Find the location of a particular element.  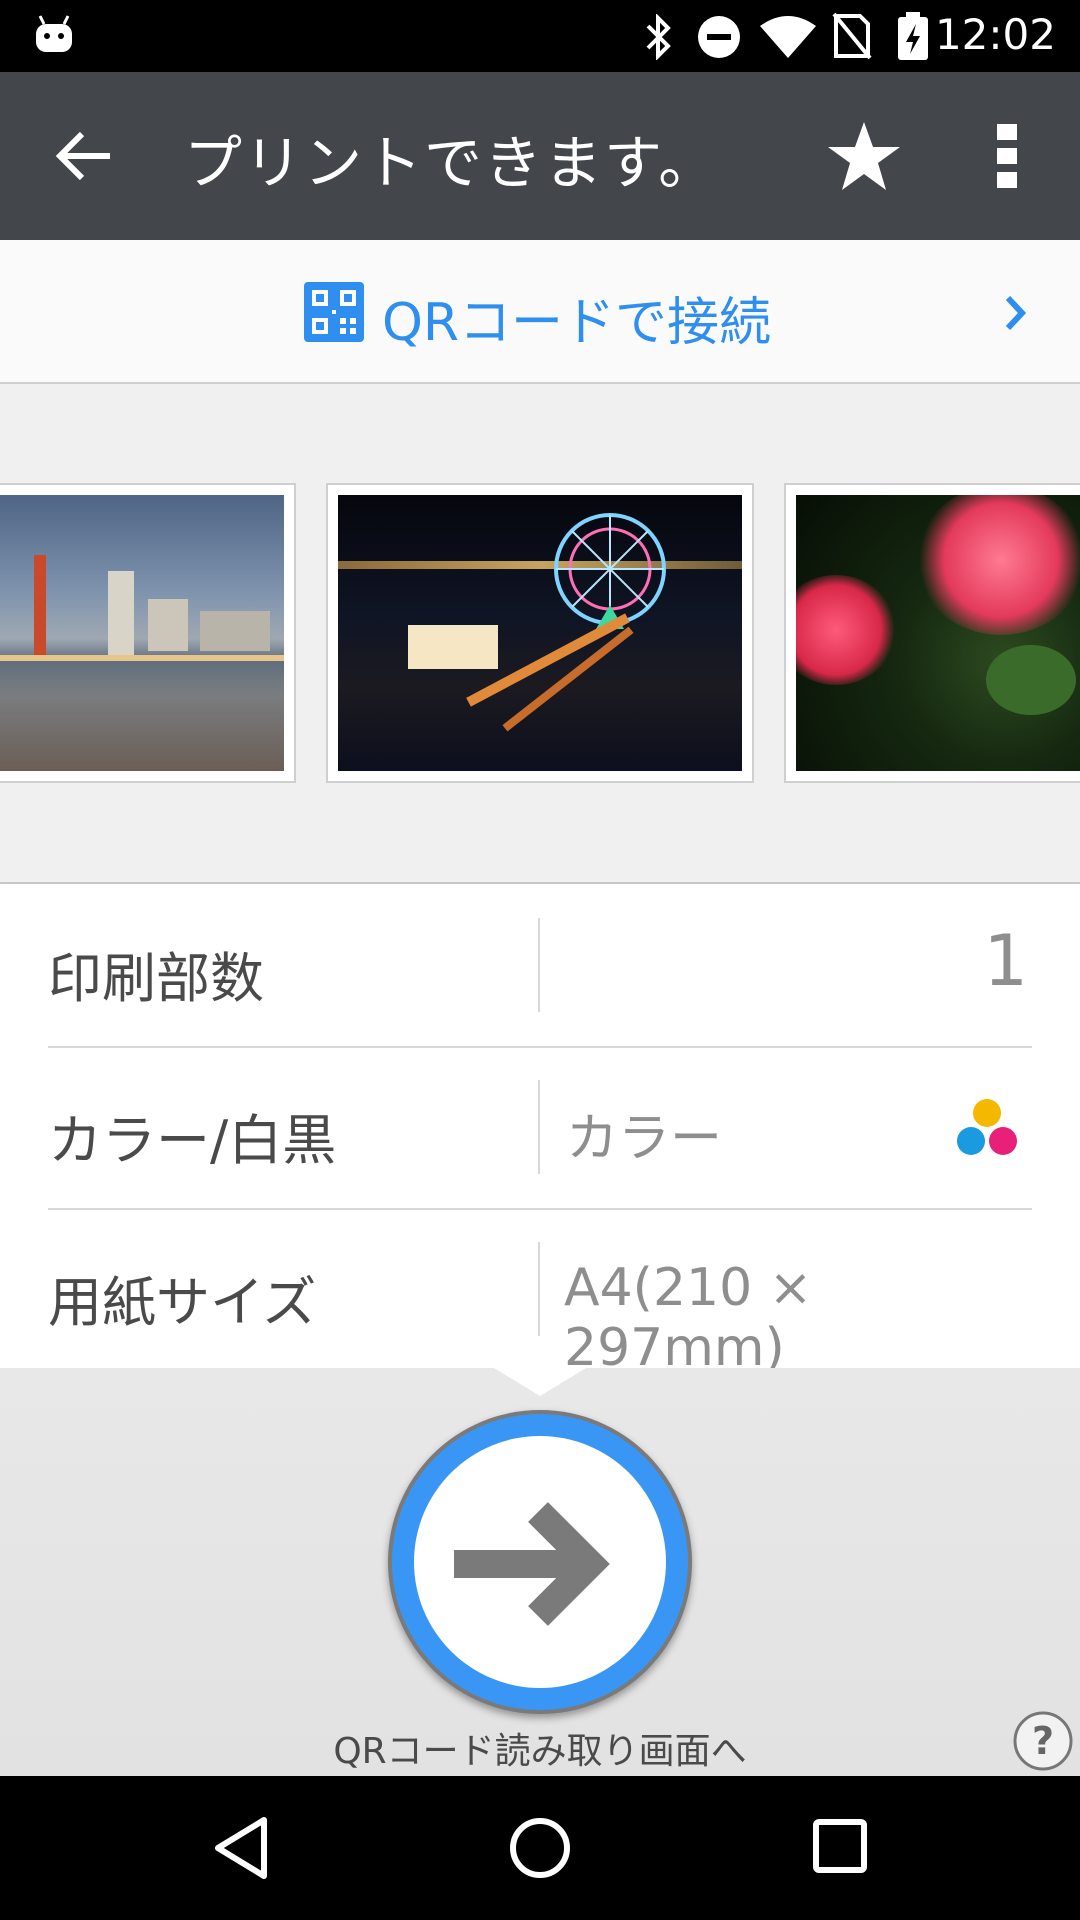

qr-reader-button is located at coordinates (540, 1562).